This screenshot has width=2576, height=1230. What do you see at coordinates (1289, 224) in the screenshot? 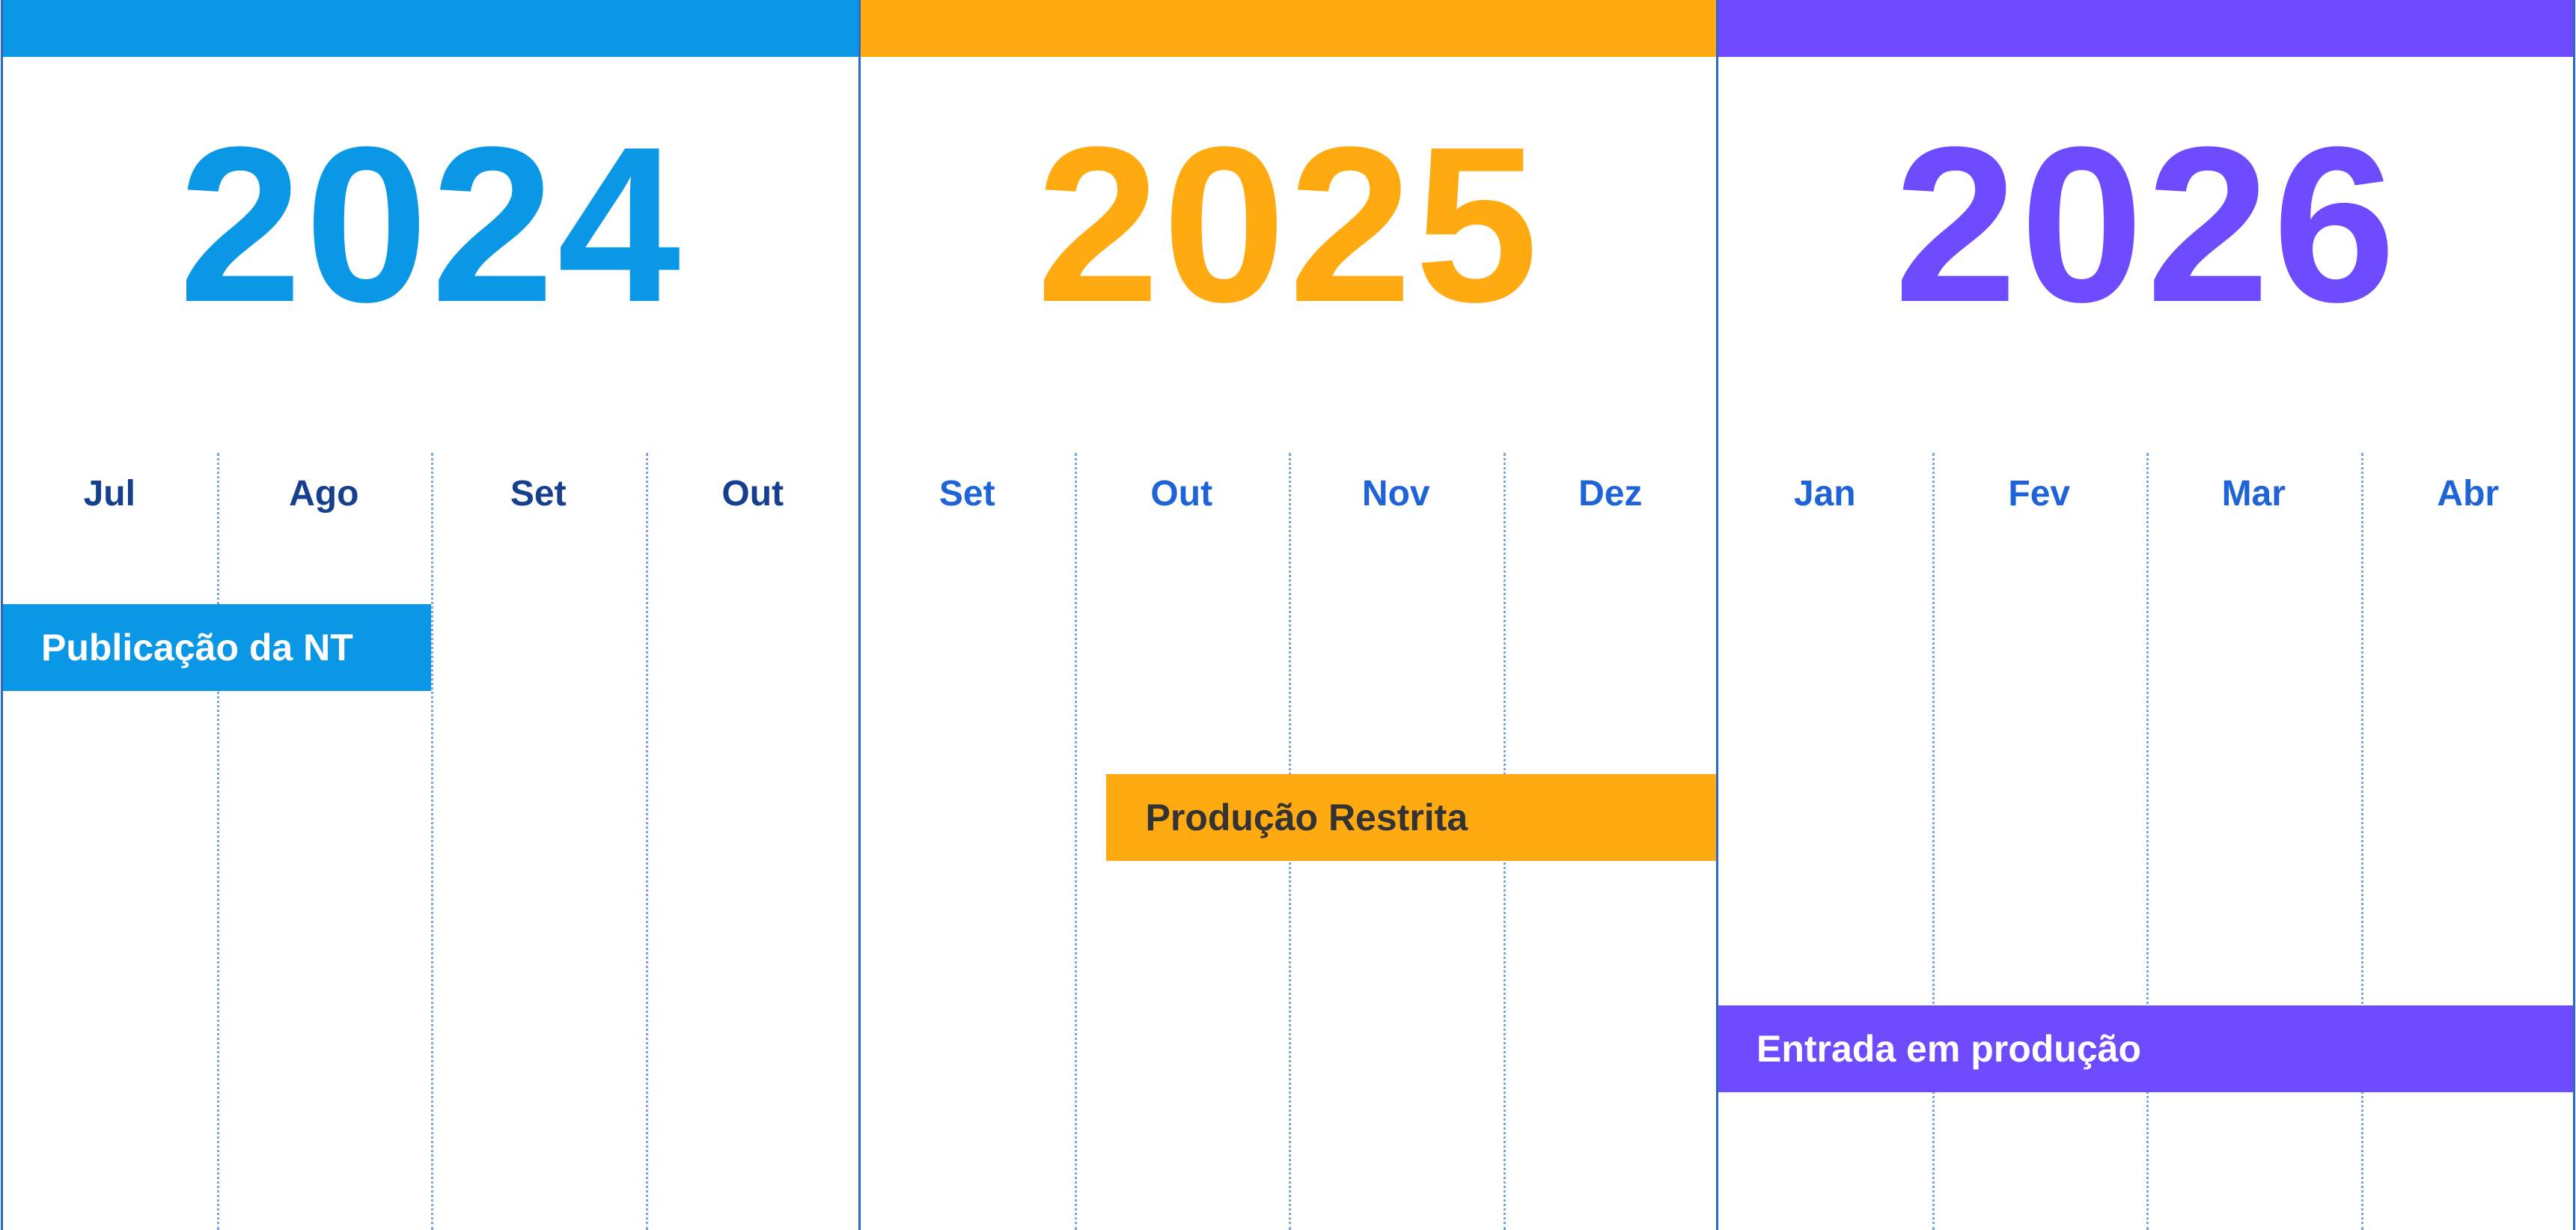
I see `year-label: 2025` at bounding box center [1289, 224].